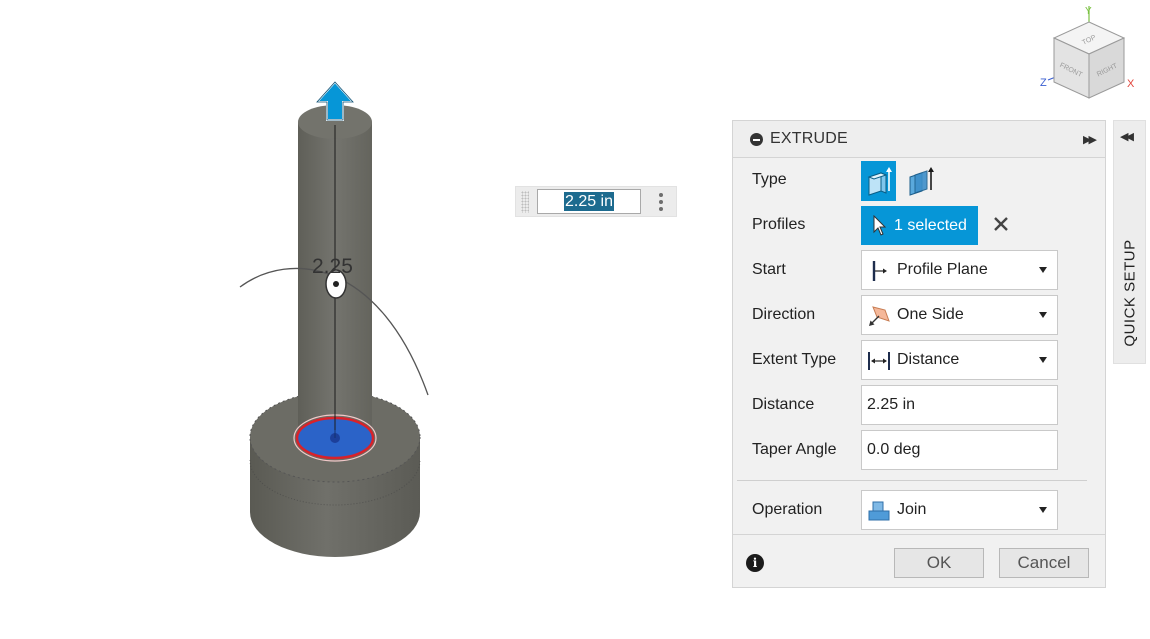  I want to click on manipulator-input-box: 2.25 in, so click(596, 201).